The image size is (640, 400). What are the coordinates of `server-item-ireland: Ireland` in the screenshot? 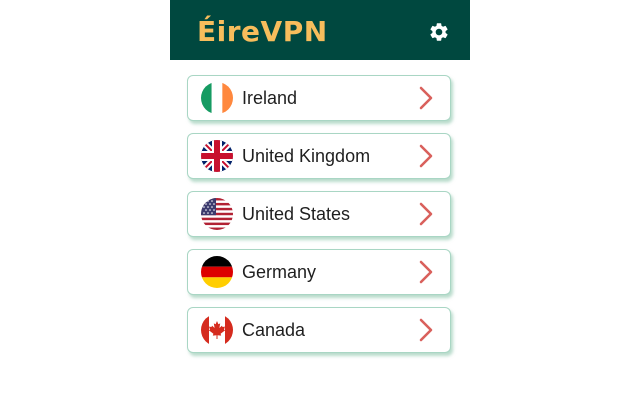 It's located at (319, 98).